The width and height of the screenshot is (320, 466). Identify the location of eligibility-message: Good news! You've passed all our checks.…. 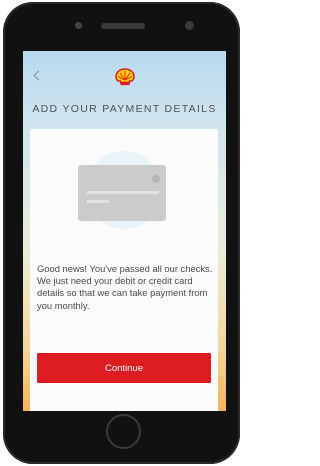
(125, 287).